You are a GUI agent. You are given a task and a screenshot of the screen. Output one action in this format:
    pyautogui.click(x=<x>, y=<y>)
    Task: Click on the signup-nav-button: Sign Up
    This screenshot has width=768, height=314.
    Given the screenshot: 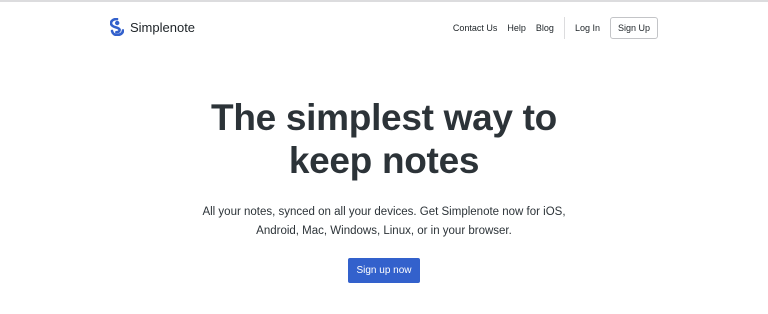 What is the action you would take?
    pyautogui.click(x=633, y=28)
    